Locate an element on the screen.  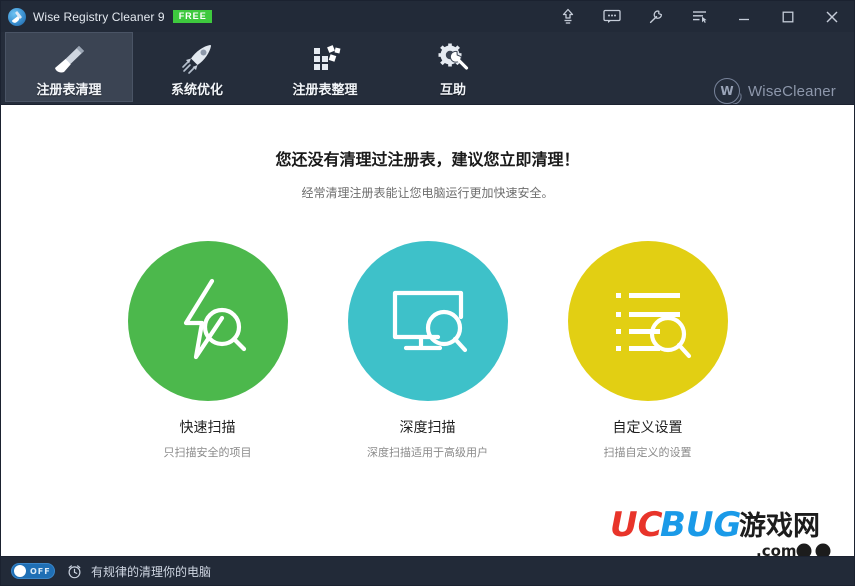
action-title: 快速扫描 is located at coordinates (207, 428).